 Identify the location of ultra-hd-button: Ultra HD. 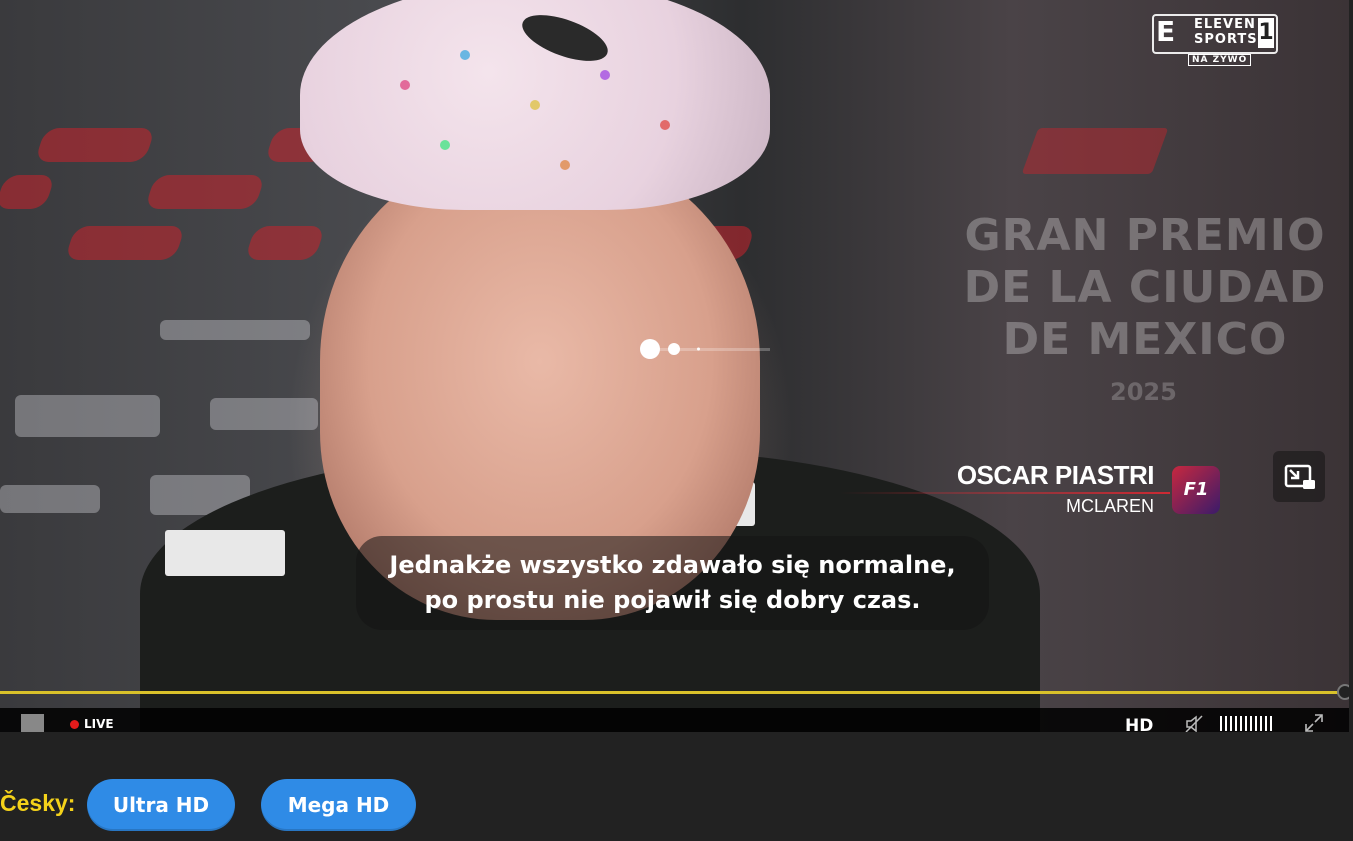
(161, 805).